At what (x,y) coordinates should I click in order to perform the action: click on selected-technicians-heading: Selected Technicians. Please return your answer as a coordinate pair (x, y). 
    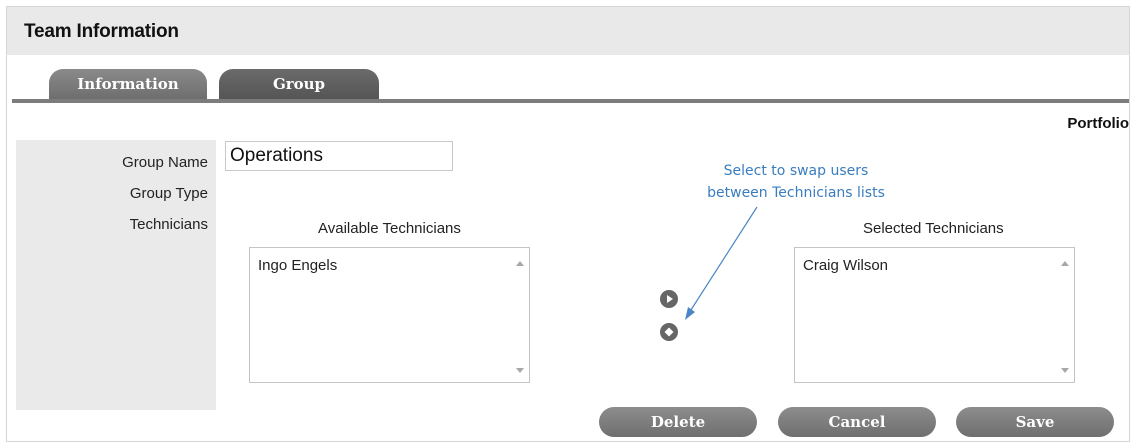
    Looking at the image, I should click on (933, 228).